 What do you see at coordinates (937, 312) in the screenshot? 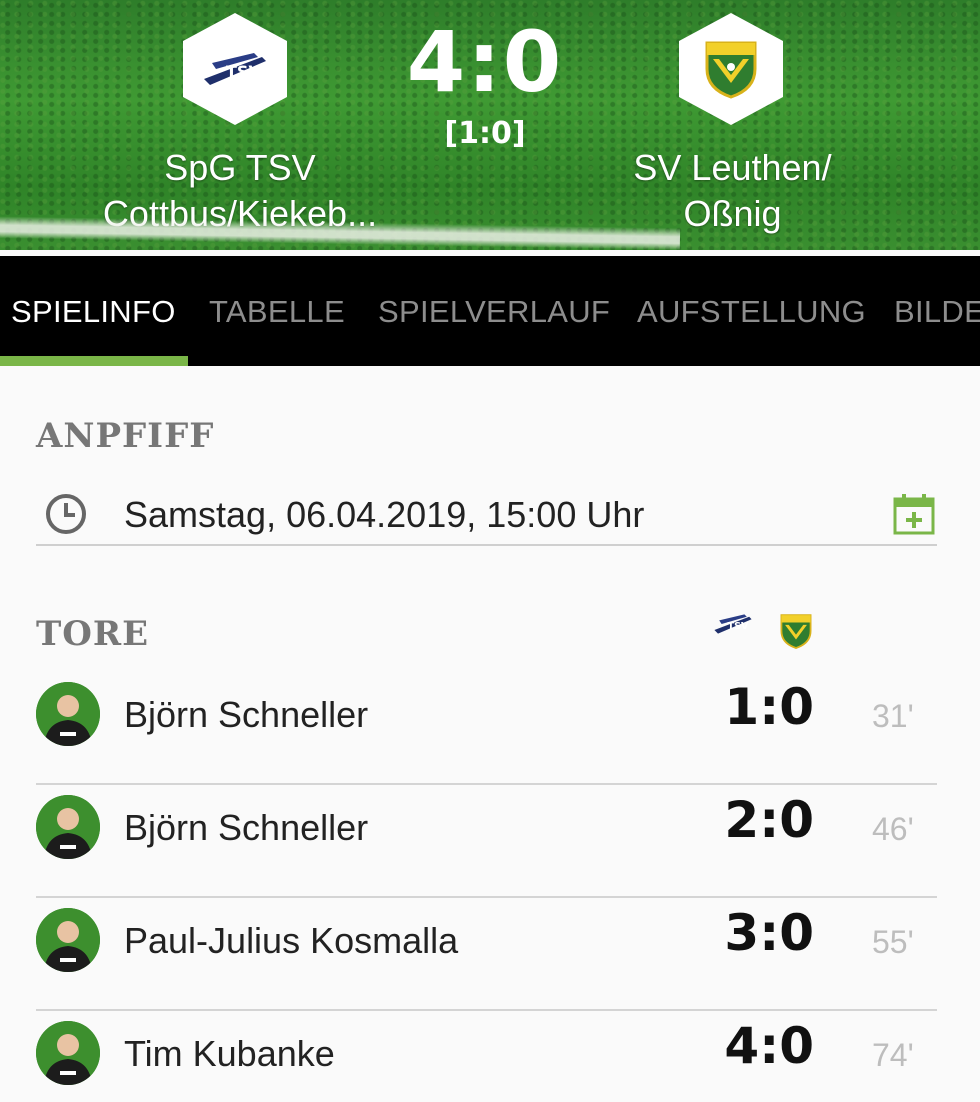
I see `tab-bilder: BILDE` at bounding box center [937, 312].